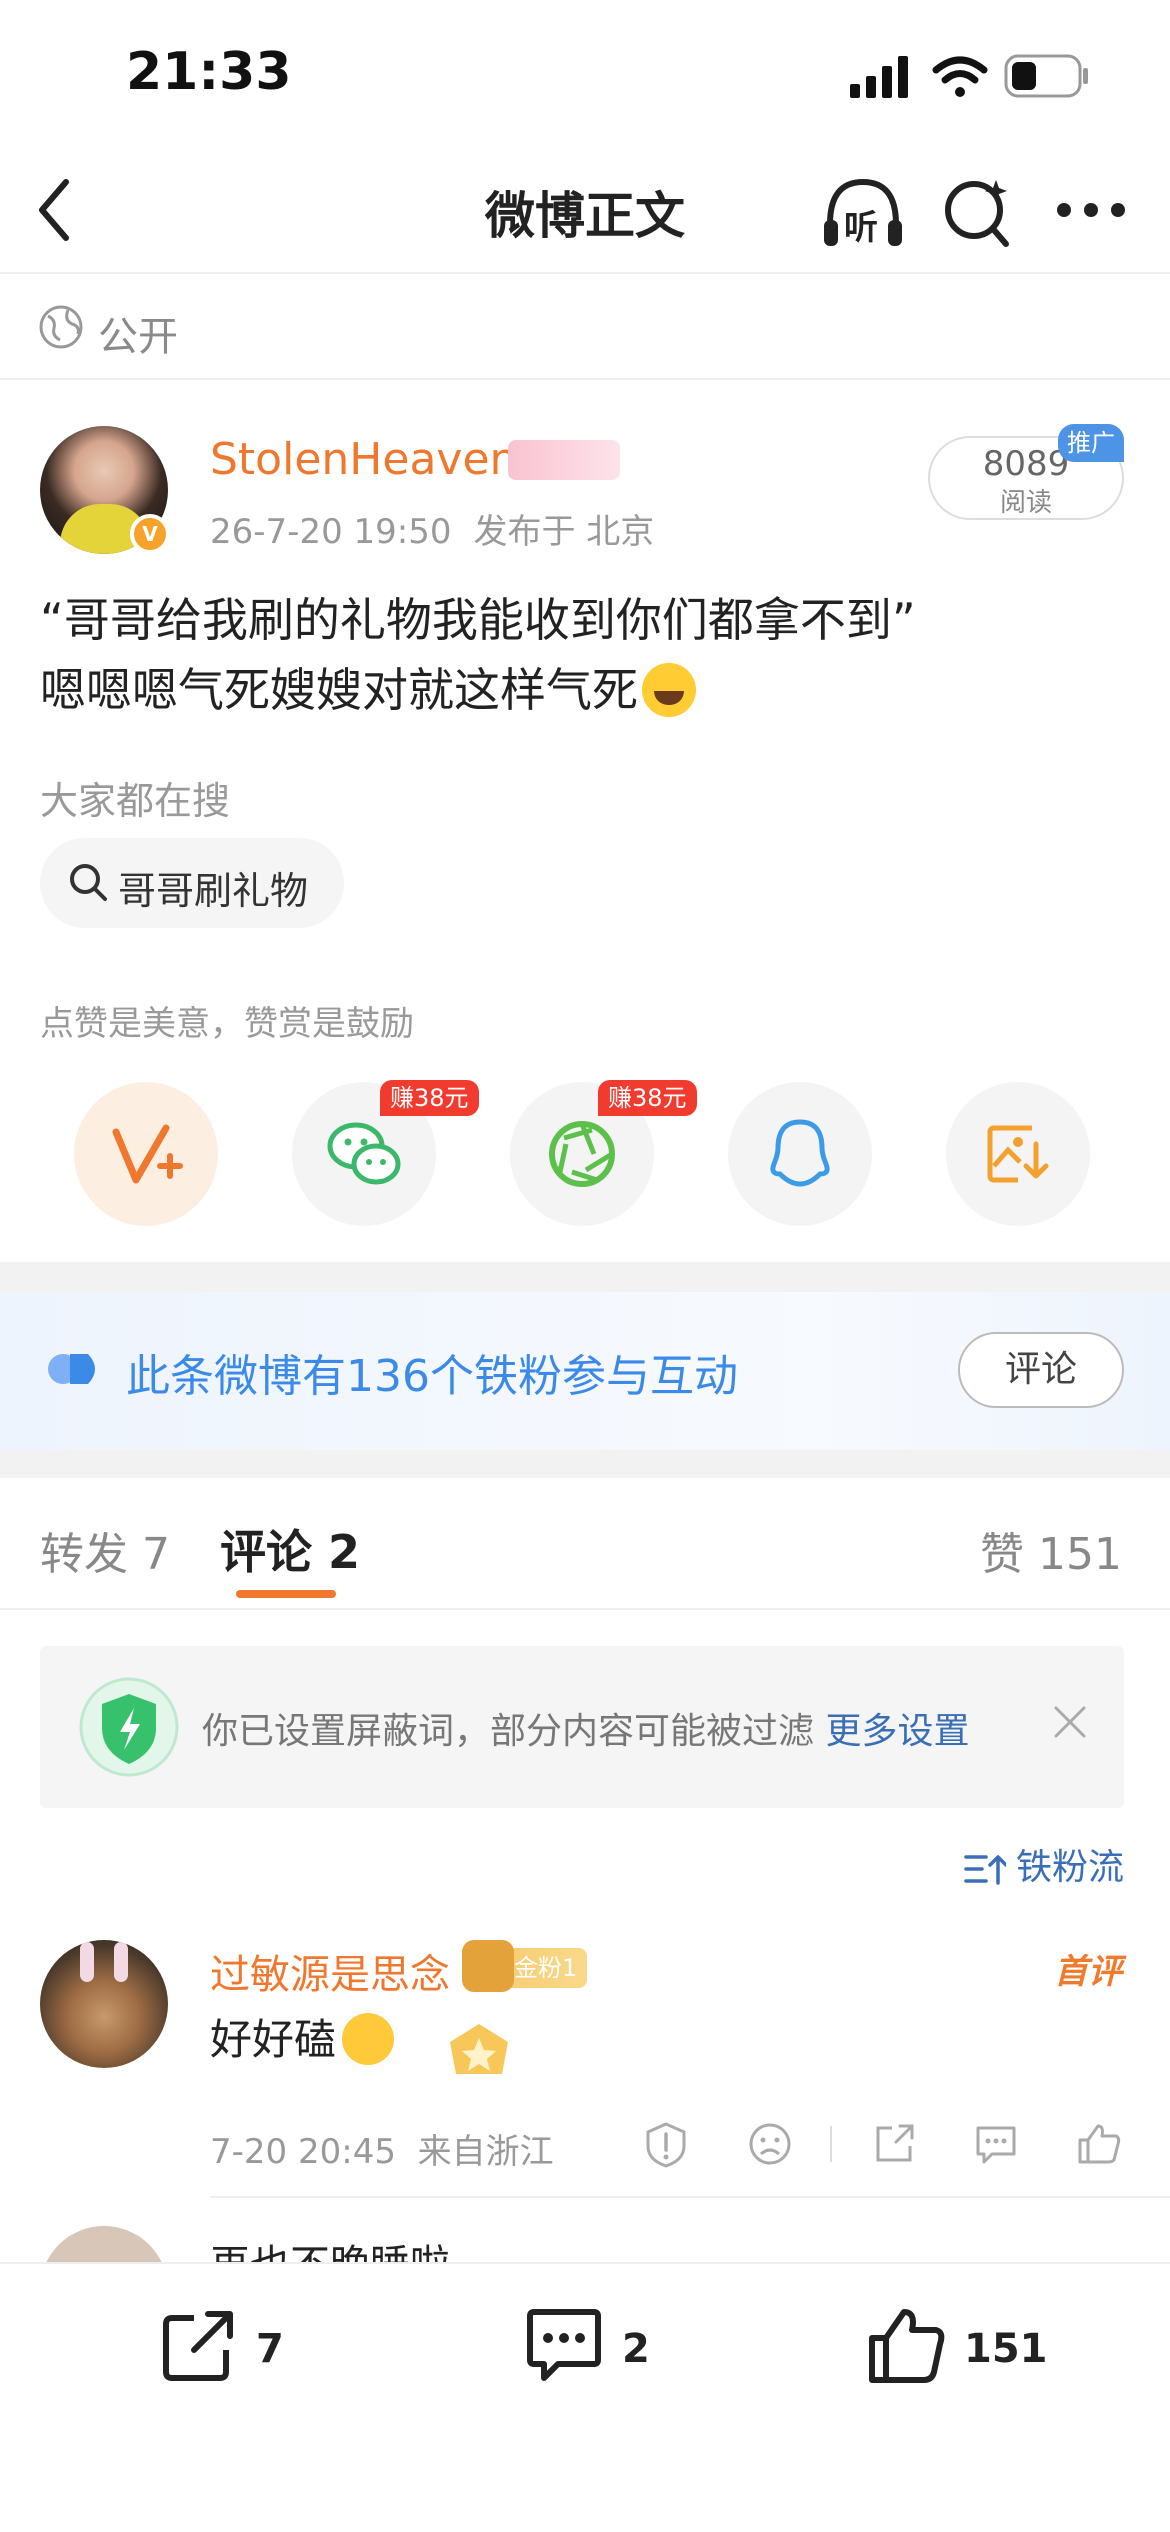 The width and height of the screenshot is (1170, 2532). What do you see at coordinates (488, 1966) in the screenshot?
I see `fan-badge-icon` at bounding box center [488, 1966].